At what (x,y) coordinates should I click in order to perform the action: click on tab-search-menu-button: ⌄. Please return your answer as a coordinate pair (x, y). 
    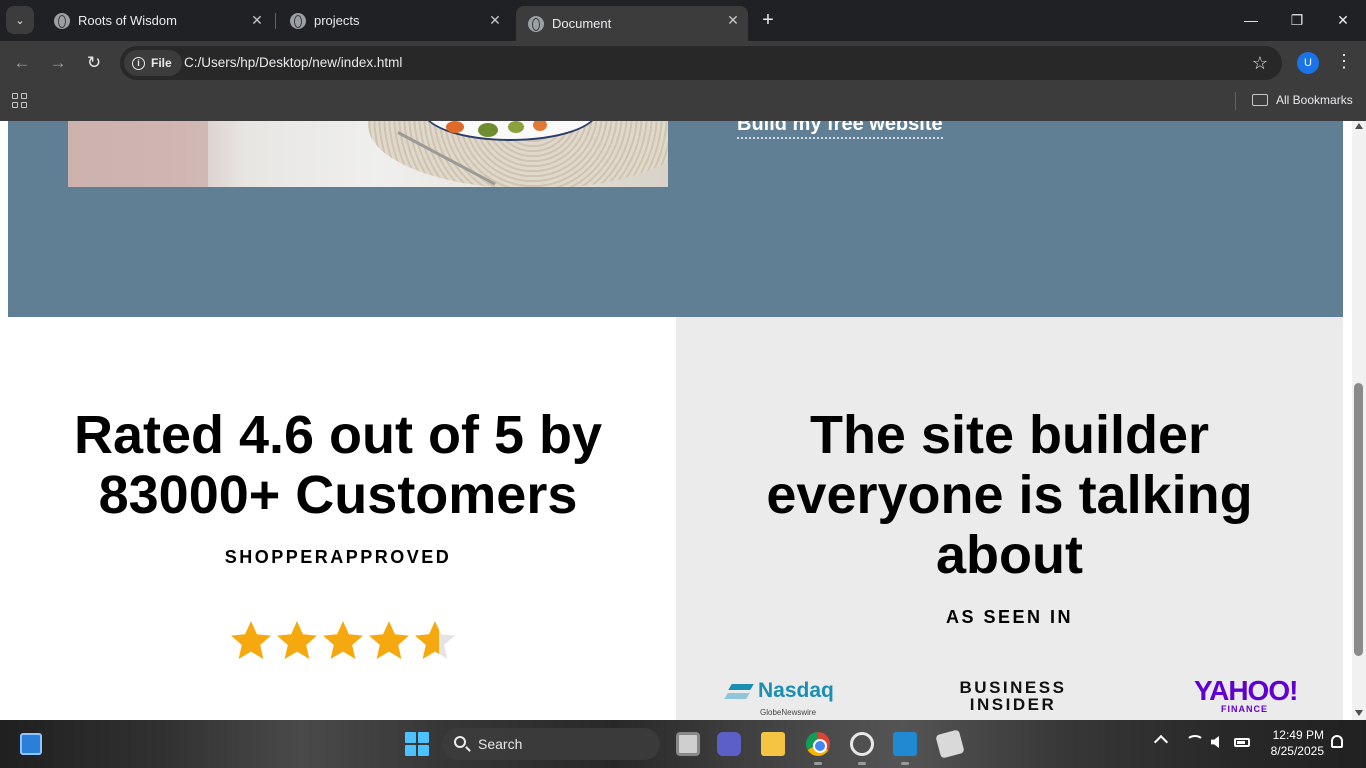
    Looking at the image, I should click on (20, 20).